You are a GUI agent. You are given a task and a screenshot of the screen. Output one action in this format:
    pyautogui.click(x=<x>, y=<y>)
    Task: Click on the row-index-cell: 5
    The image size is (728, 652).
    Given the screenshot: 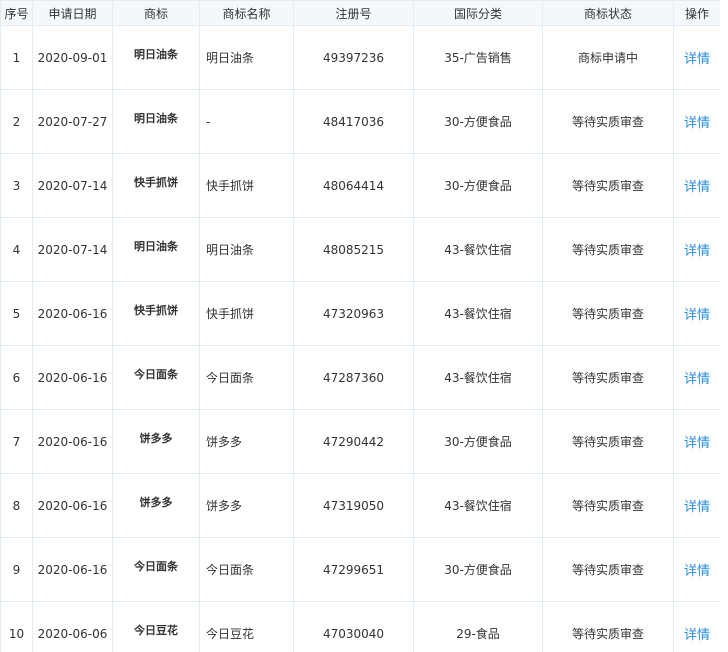 What is the action you would take?
    pyautogui.click(x=16, y=313)
    